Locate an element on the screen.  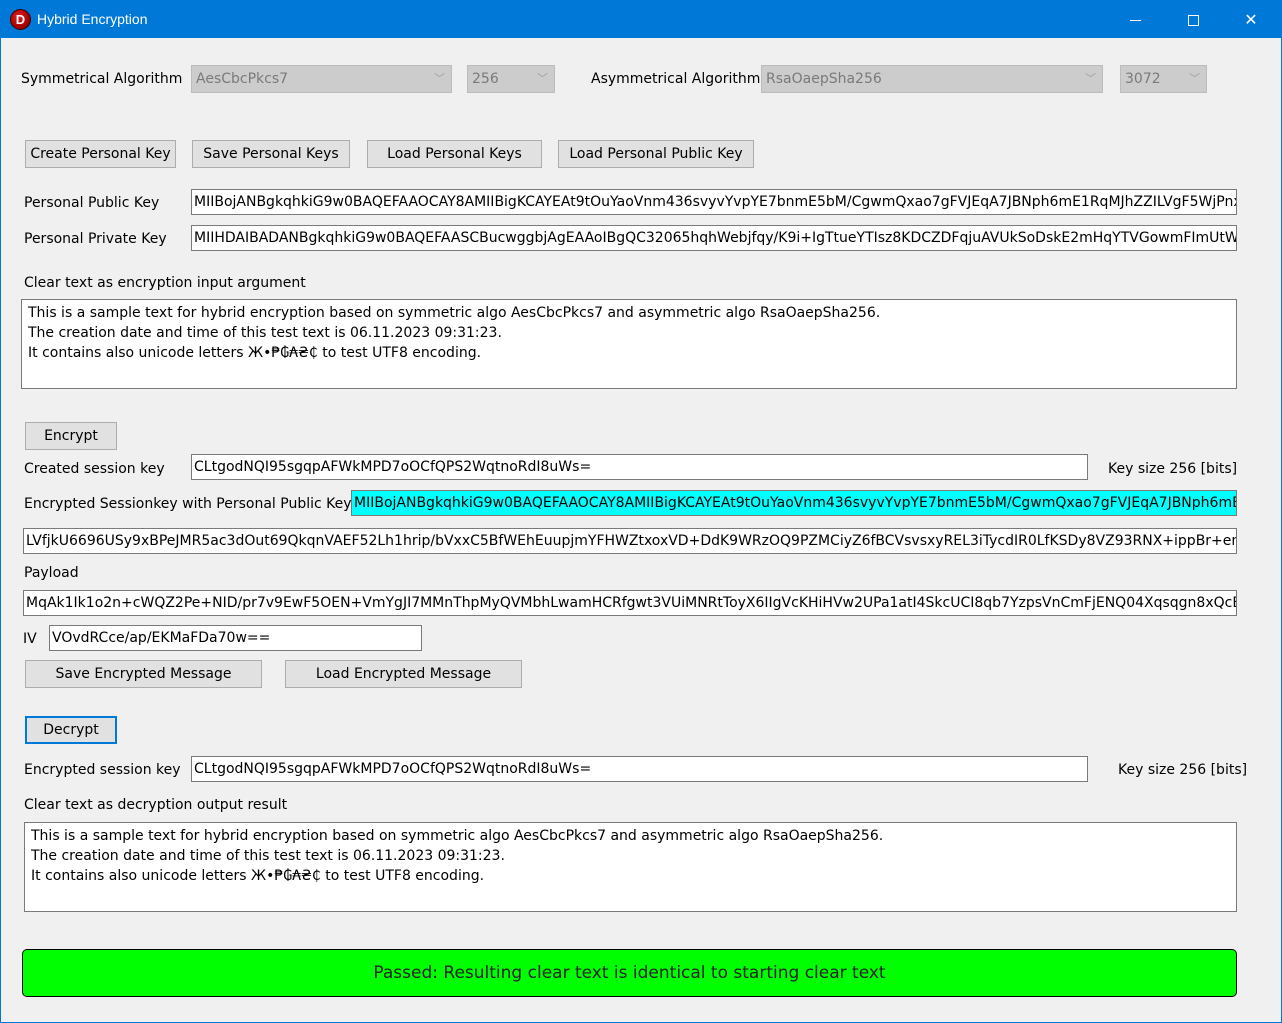
create-personal-key-button: Create Personal Key is located at coordinates (100, 154).